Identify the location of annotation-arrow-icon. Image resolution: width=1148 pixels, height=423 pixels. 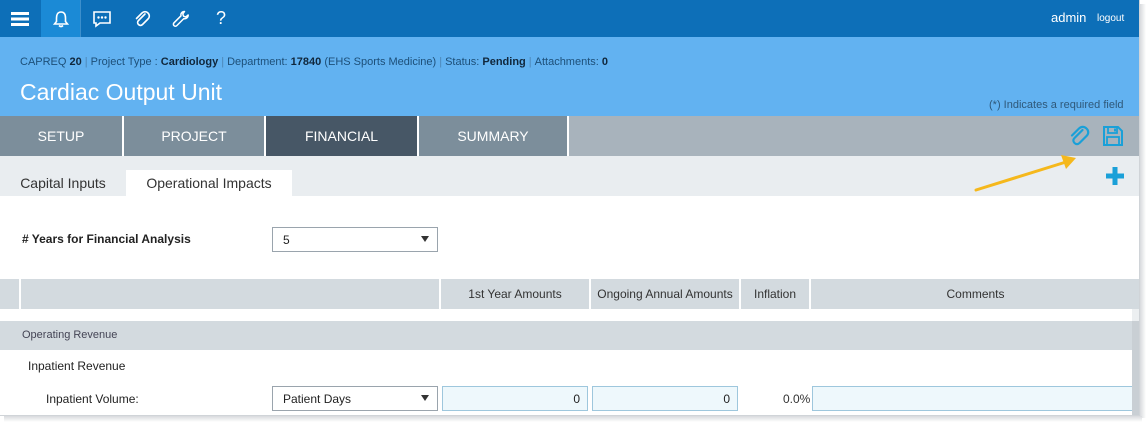
(1025, 173).